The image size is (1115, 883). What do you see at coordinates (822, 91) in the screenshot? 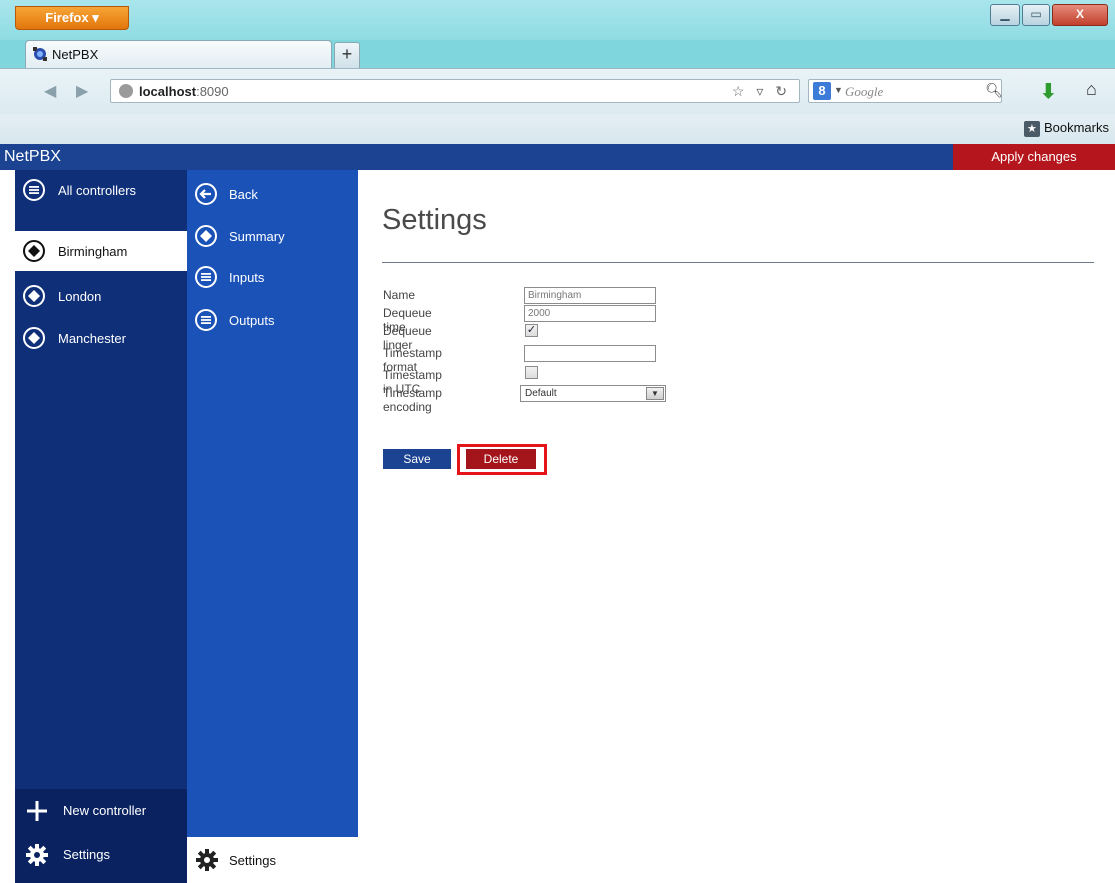
I see `google-icon: 8` at bounding box center [822, 91].